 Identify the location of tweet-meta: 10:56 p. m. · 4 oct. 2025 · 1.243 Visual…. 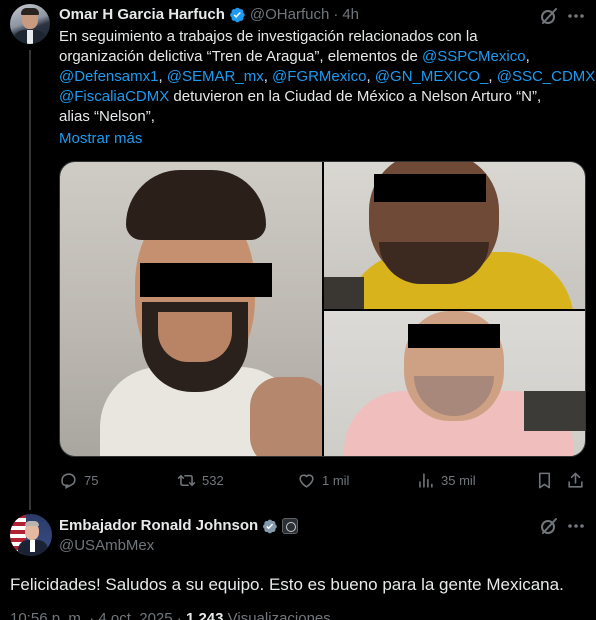
(170, 614).